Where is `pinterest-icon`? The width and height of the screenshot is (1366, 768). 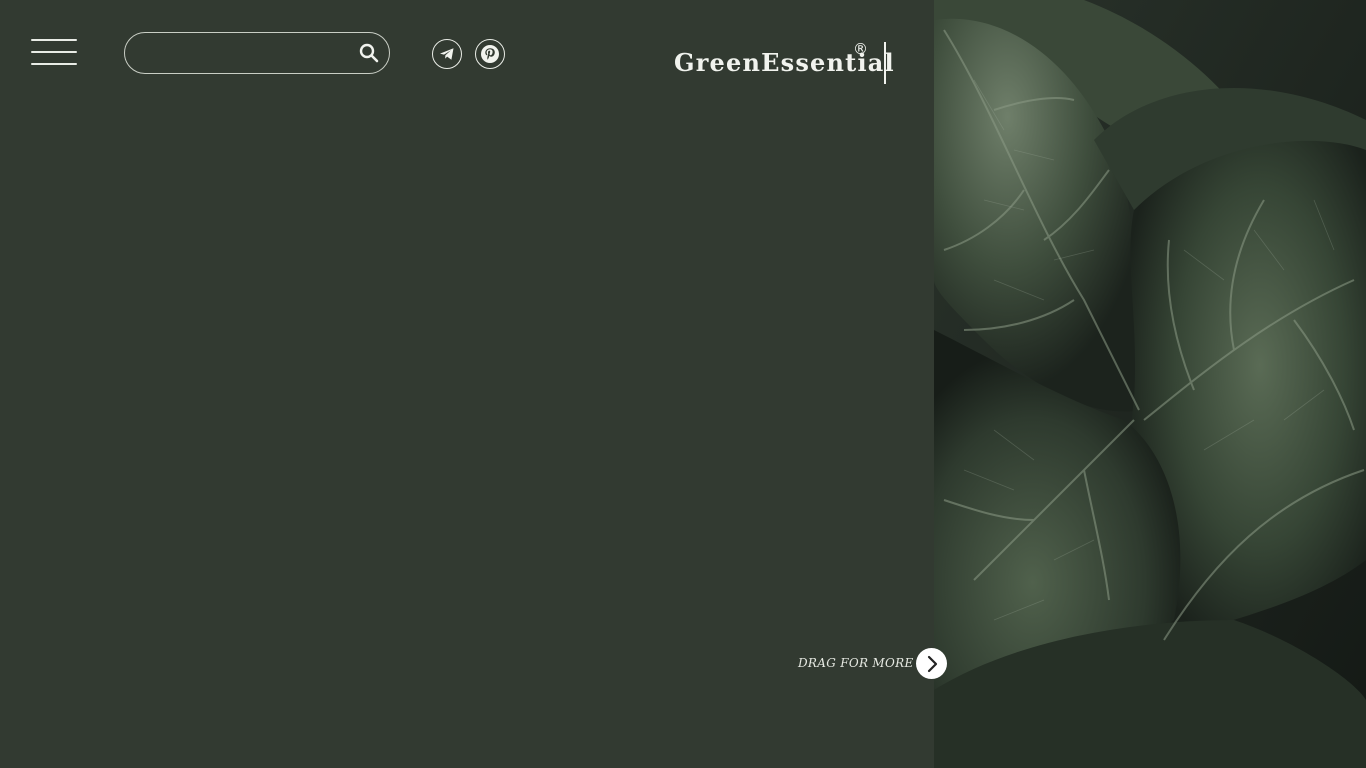
pinterest-icon is located at coordinates (490, 54).